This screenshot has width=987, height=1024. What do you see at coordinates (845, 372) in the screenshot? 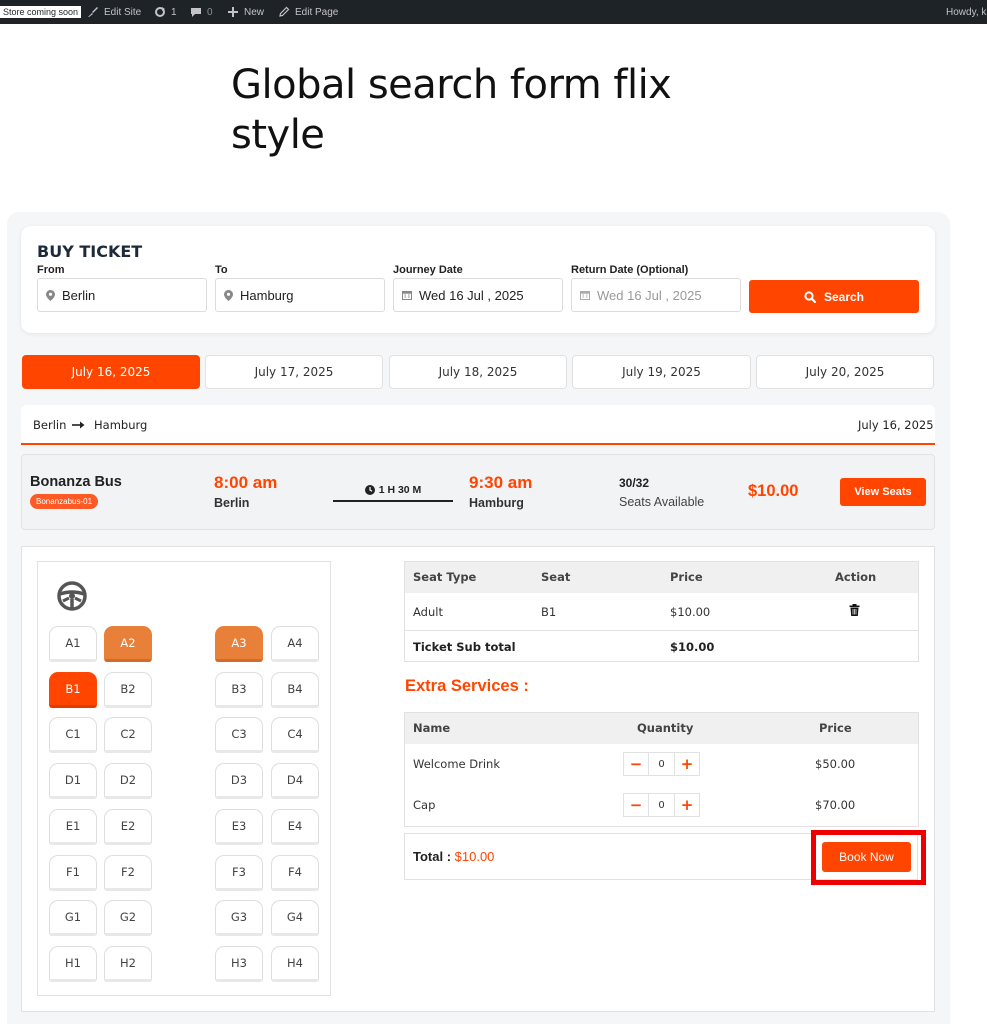
I see `date-tab-5: July 20, 2025` at bounding box center [845, 372].